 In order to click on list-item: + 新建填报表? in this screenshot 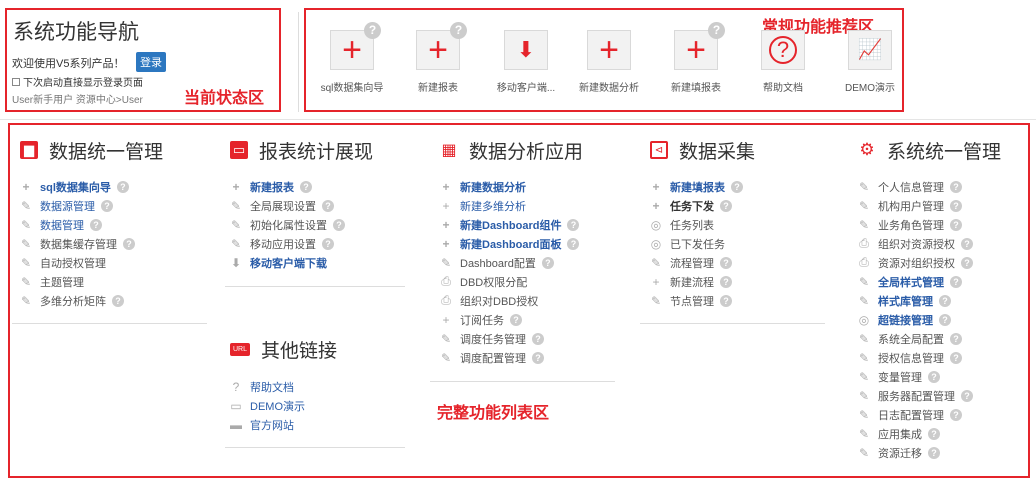, I will do `click(702, 186)`.